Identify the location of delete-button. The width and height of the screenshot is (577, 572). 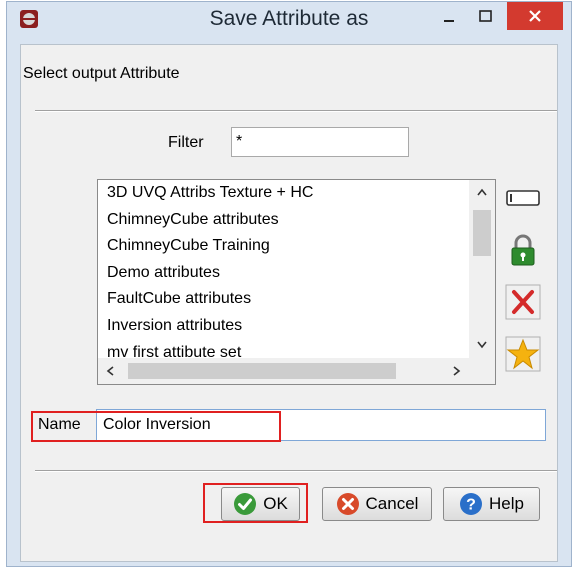
(523, 302).